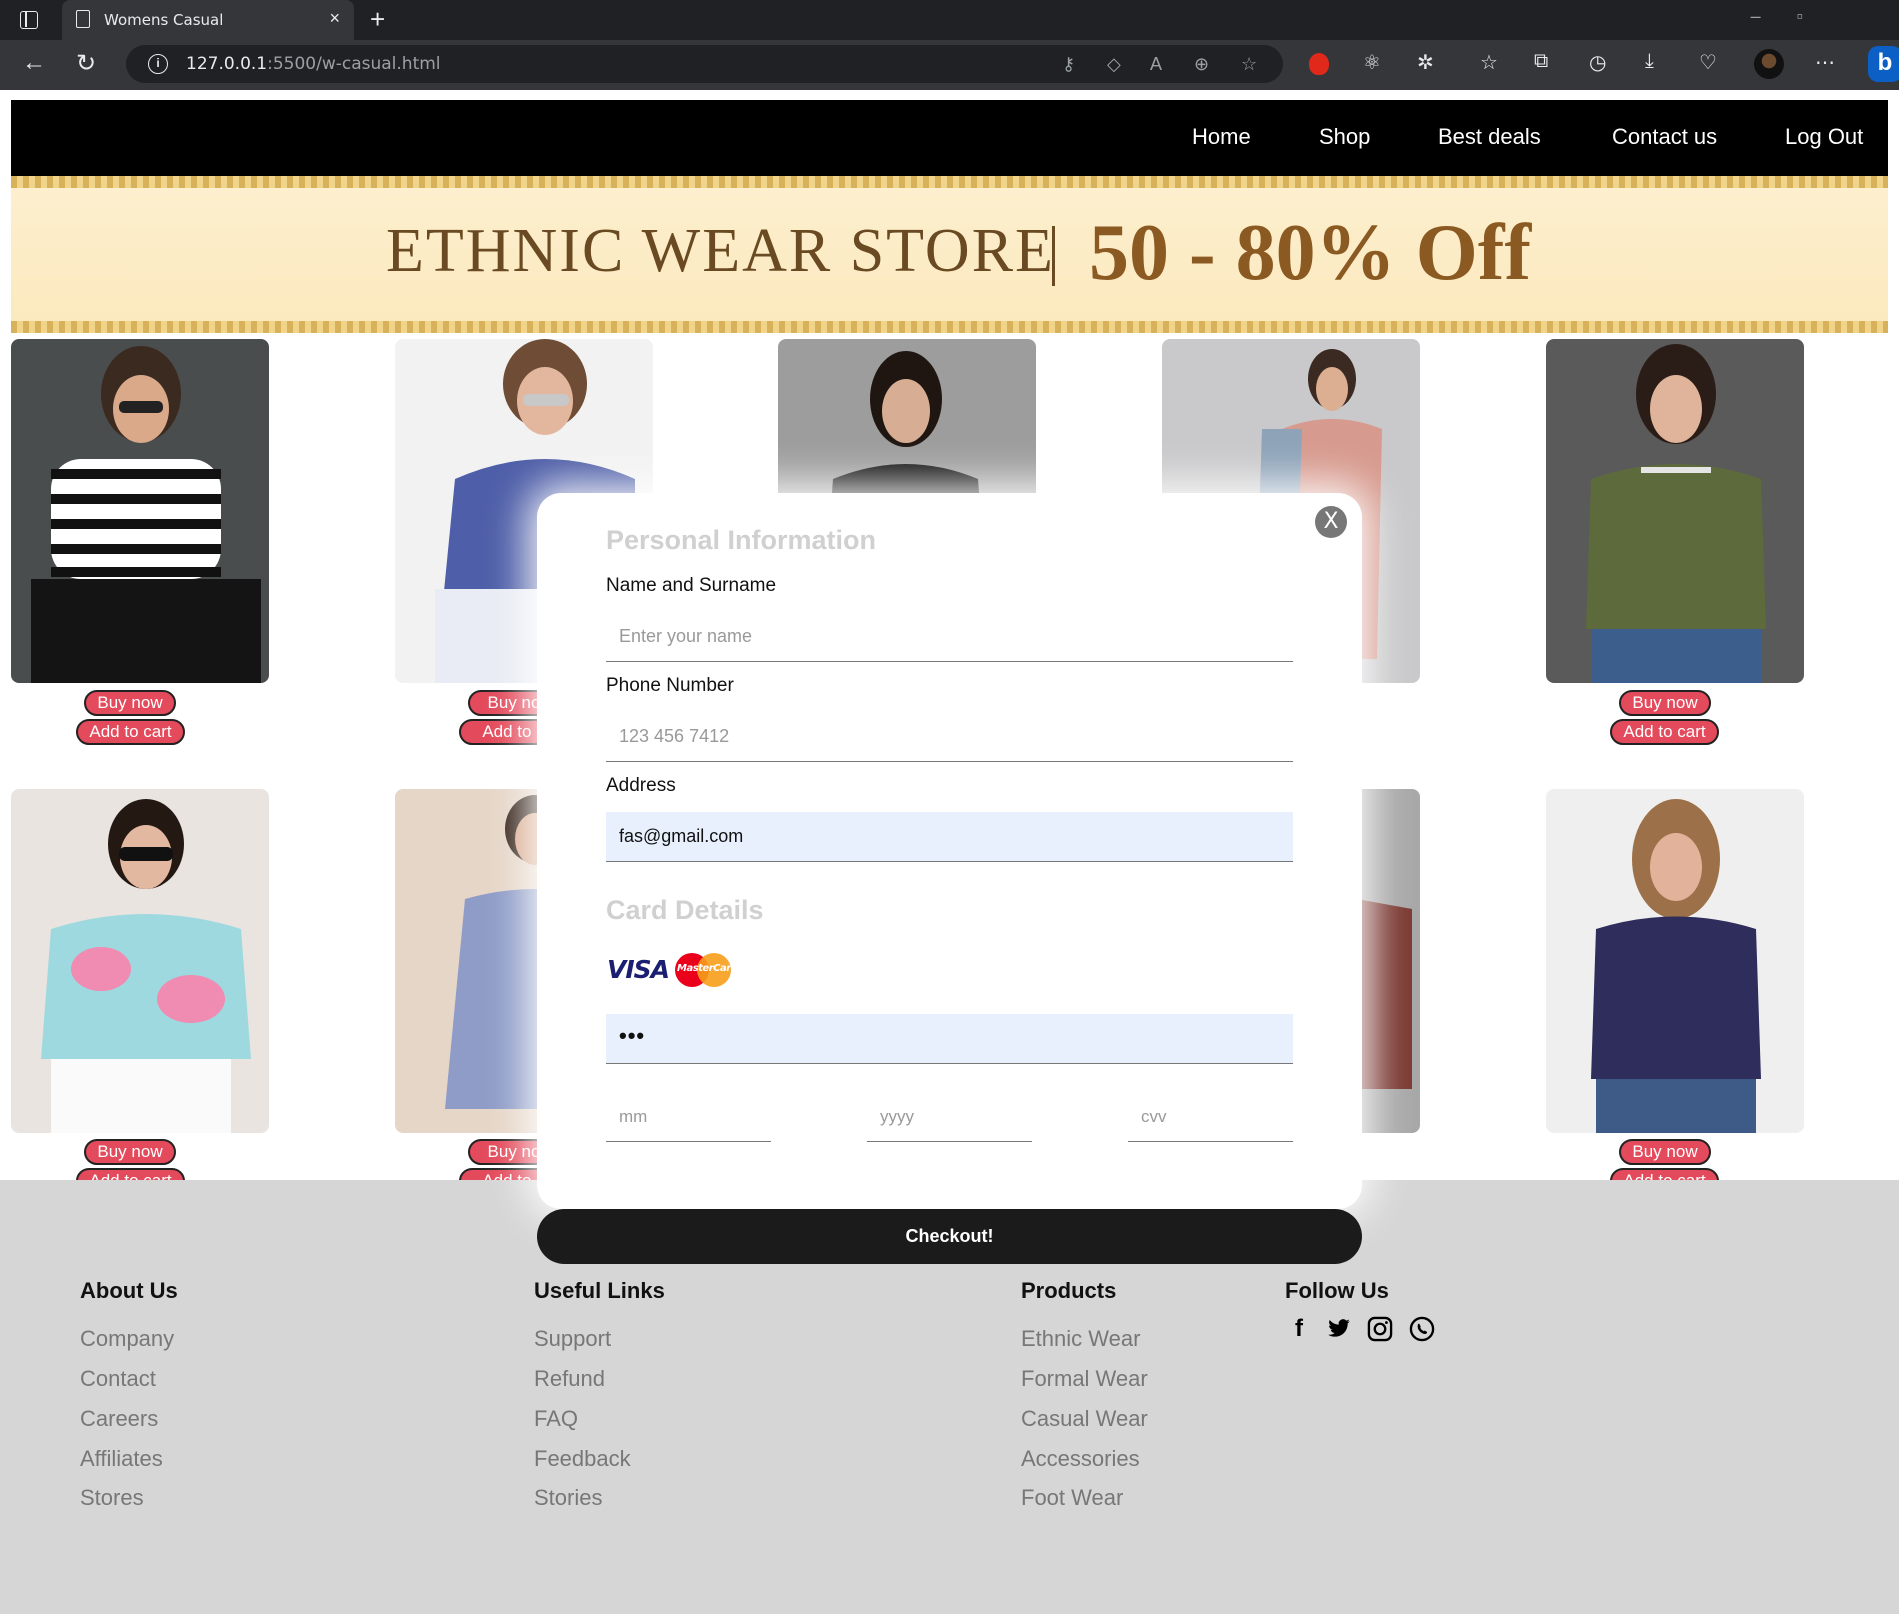 The image size is (1899, 1614). I want to click on footer-link: Stores, so click(112, 1498).